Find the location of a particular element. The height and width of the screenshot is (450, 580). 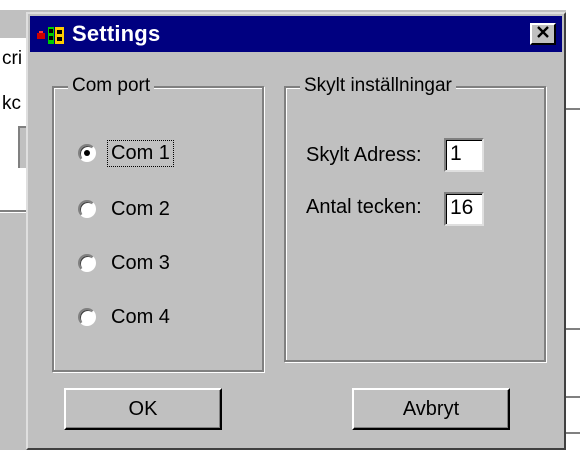

ok-button: OK is located at coordinates (143, 409).